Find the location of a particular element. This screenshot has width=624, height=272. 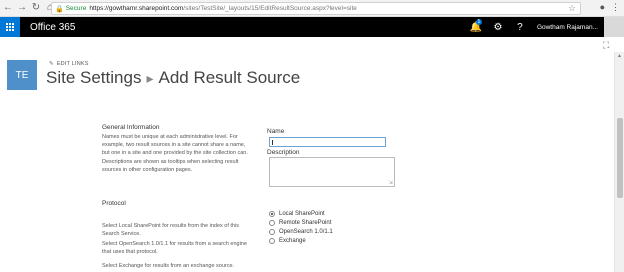

site-logo: TE is located at coordinates (22, 75).